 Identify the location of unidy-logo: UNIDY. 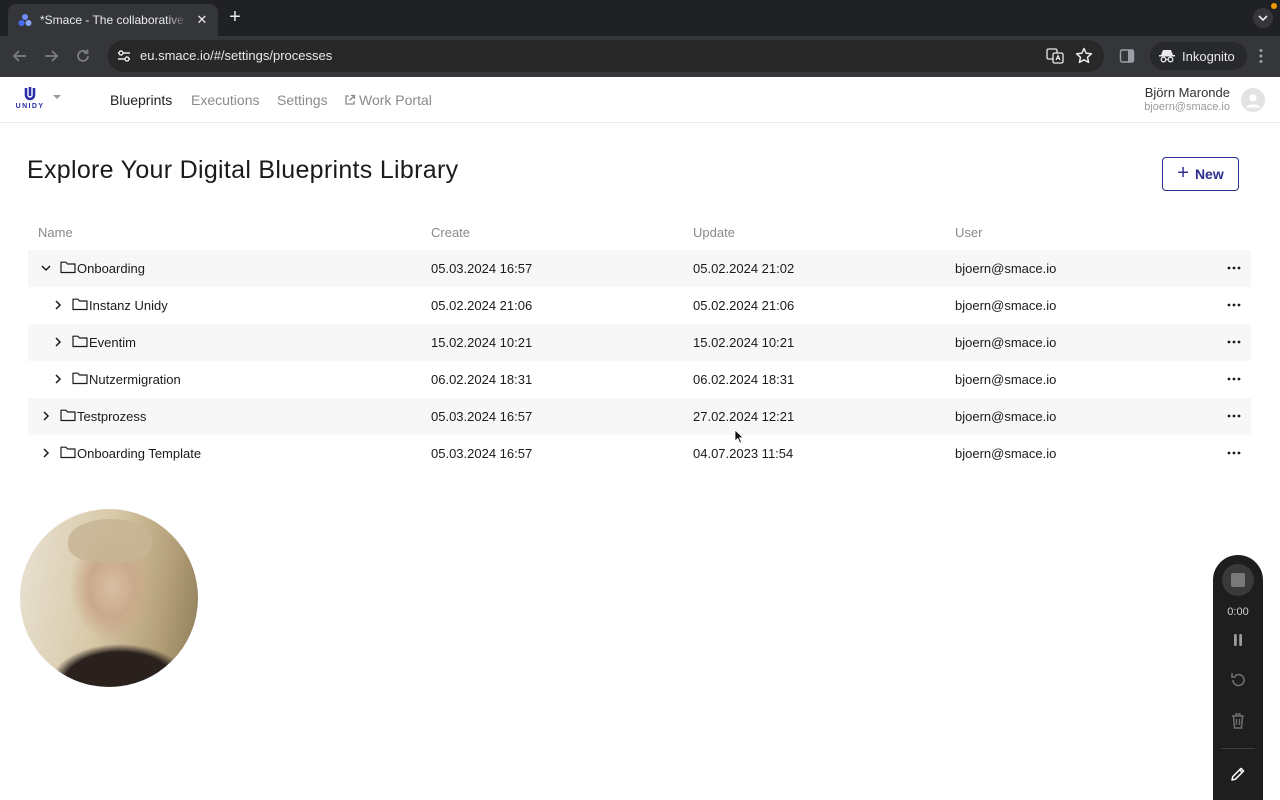
(31, 101).